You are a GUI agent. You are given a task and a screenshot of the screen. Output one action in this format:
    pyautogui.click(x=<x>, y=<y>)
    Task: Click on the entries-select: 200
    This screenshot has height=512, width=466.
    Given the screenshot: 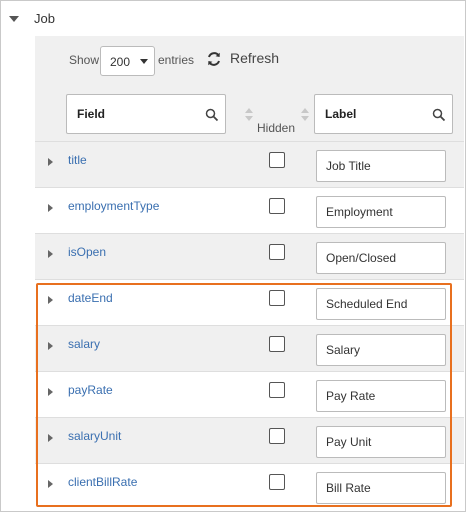 What is the action you would take?
    pyautogui.click(x=127, y=61)
    